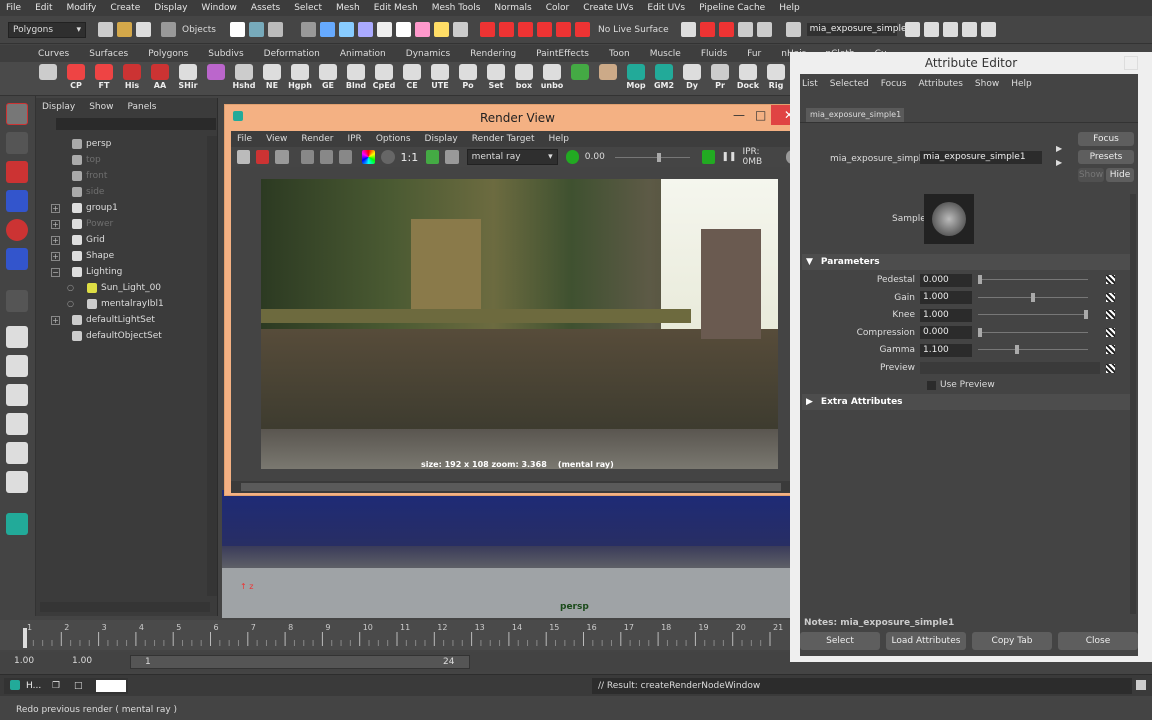 This screenshot has width=1152, height=720. Describe the element at coordinates (728, 157) in the screenshot. I see `pause-icon: ❚❚` at that location.